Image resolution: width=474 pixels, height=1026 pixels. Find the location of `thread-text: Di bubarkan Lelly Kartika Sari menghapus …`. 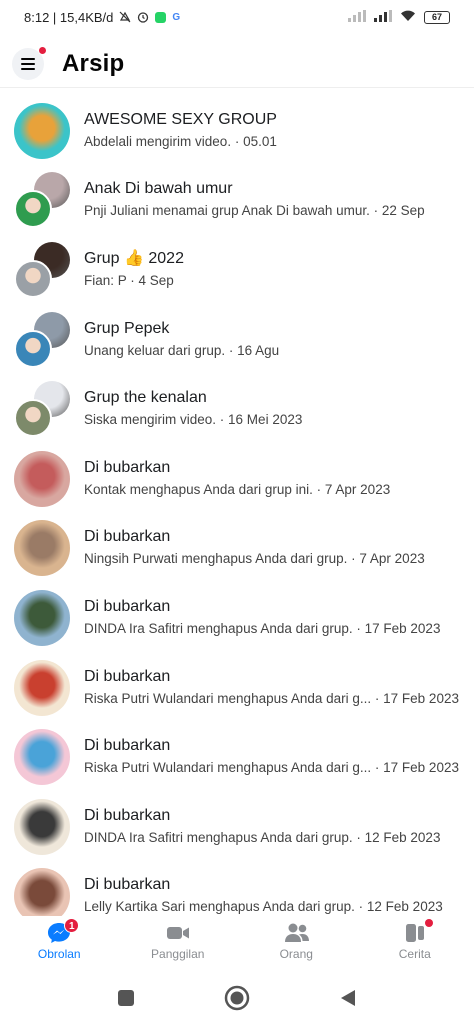

thread-text: Di bubarkan Lelly Kartika Sari menghapus … is located at coordinates (279, 895).